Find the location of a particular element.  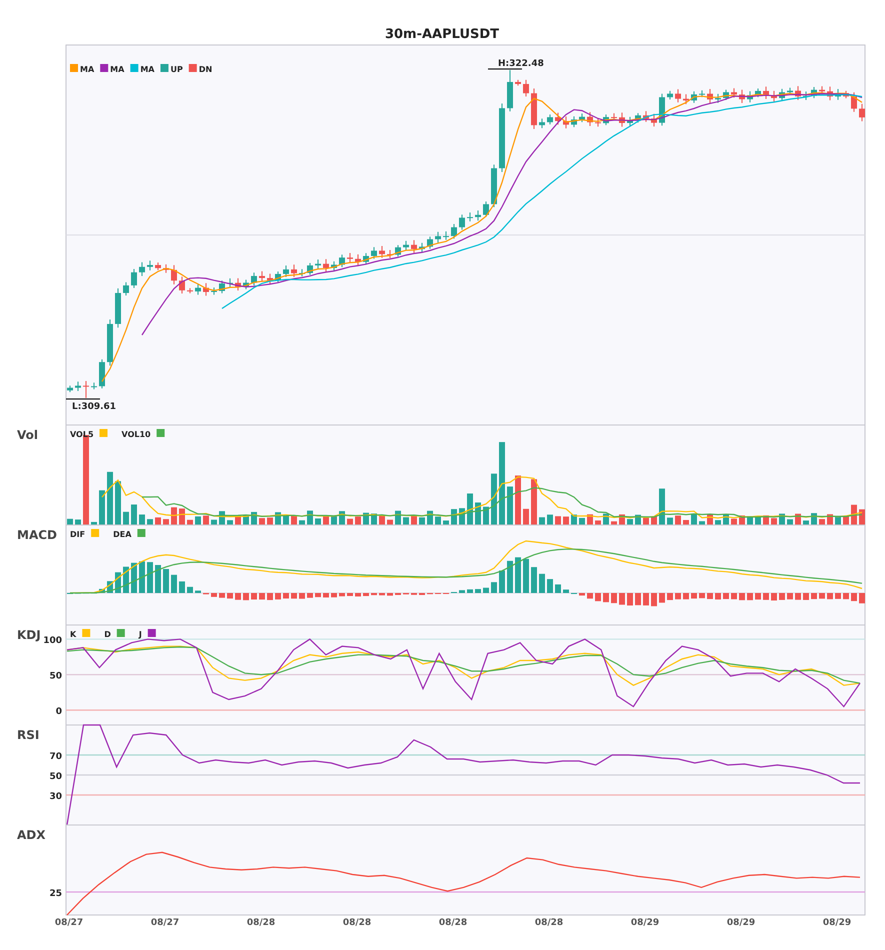

panel-label: RSI is located at coordinates (28, 735).